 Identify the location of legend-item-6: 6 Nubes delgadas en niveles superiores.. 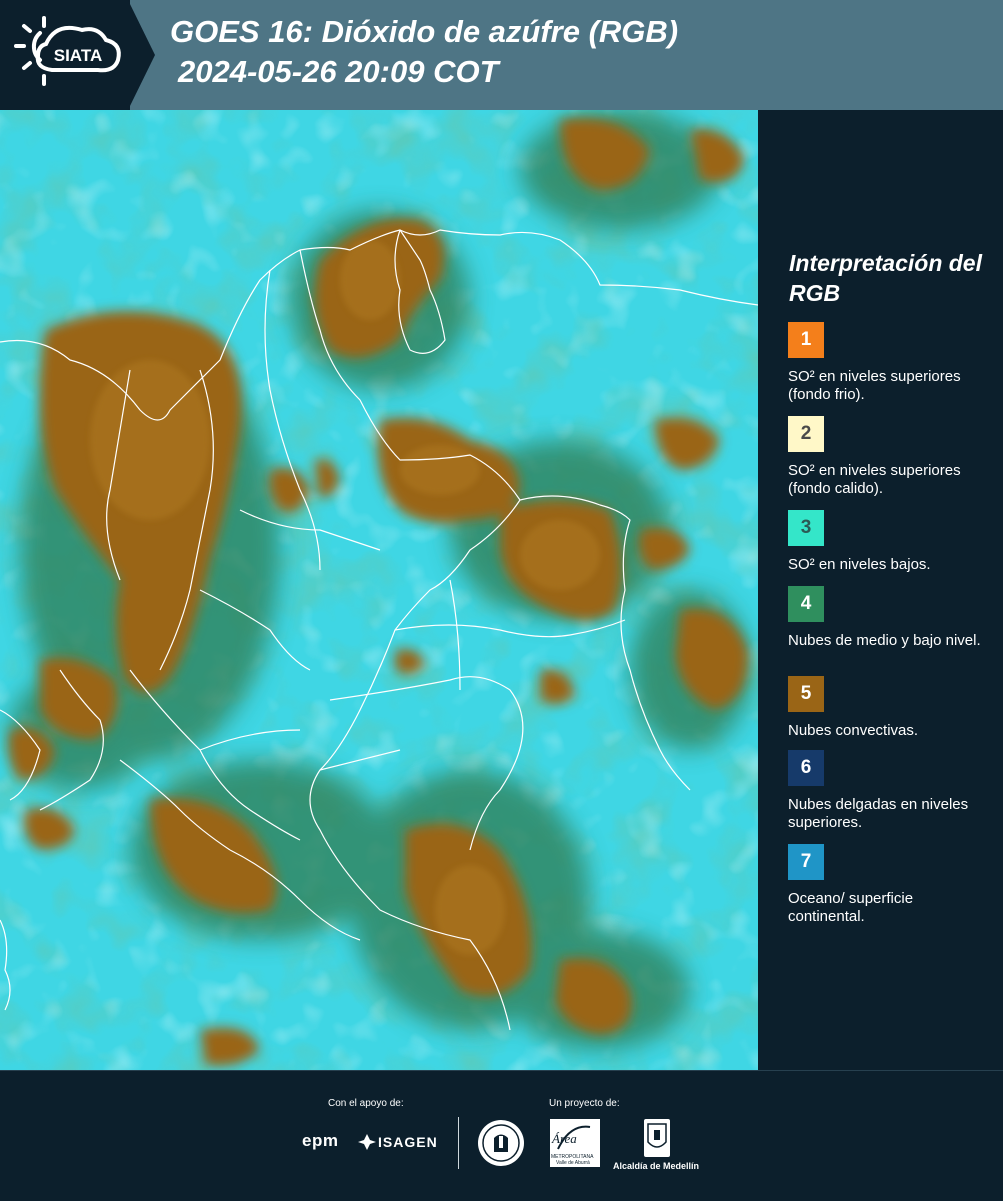
(890, 791).